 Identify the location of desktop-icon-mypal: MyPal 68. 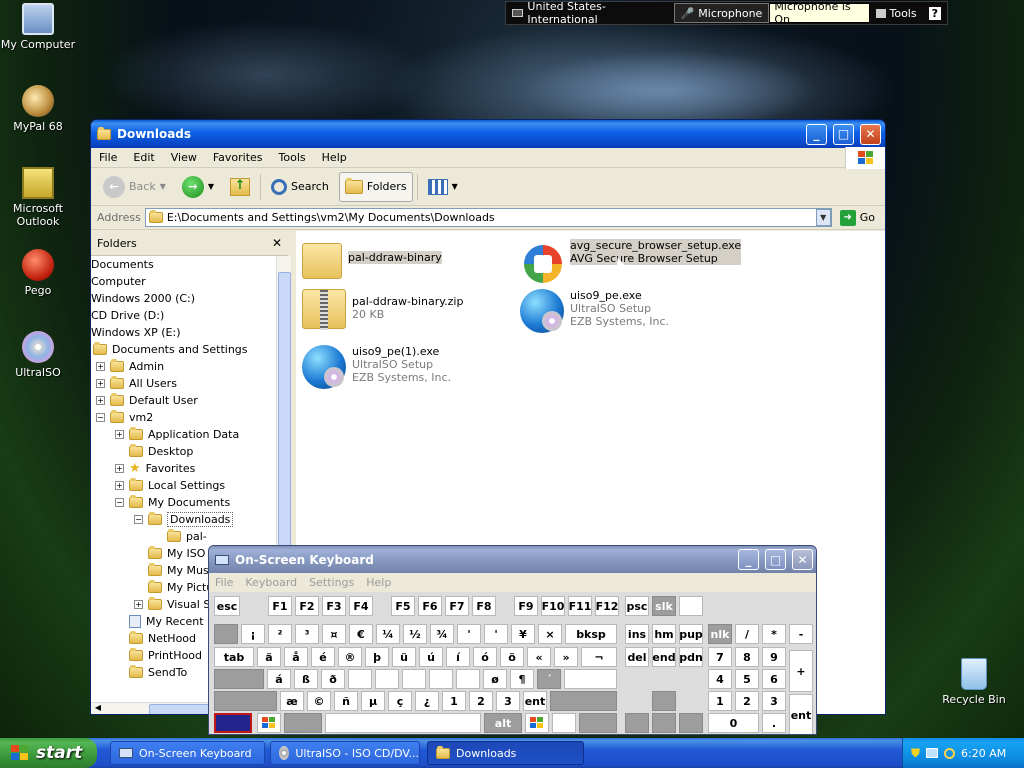
(38, 109).